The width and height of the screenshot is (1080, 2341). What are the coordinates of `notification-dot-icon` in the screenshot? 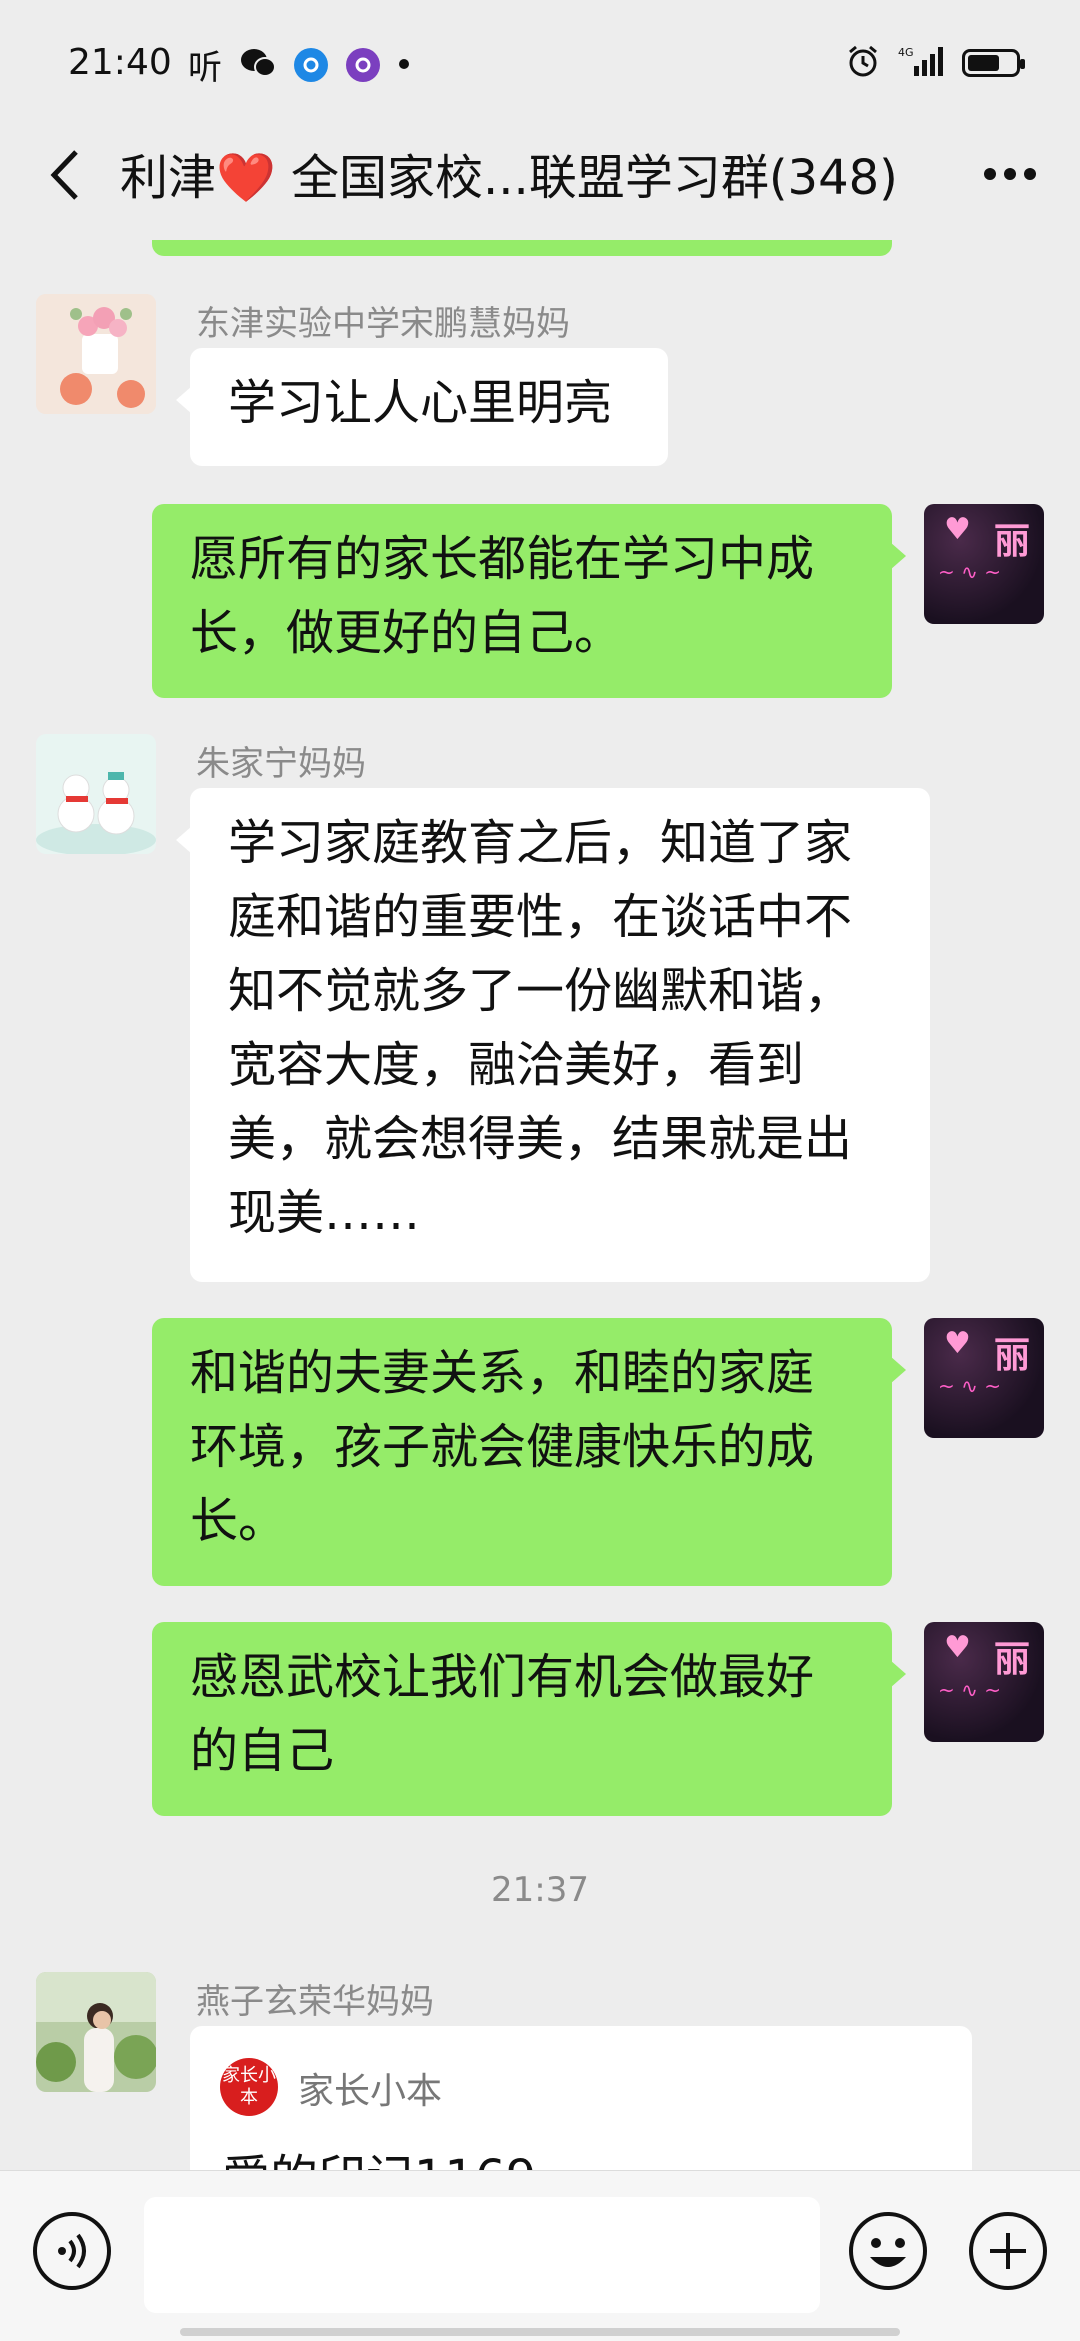 It's located at (404, 64).